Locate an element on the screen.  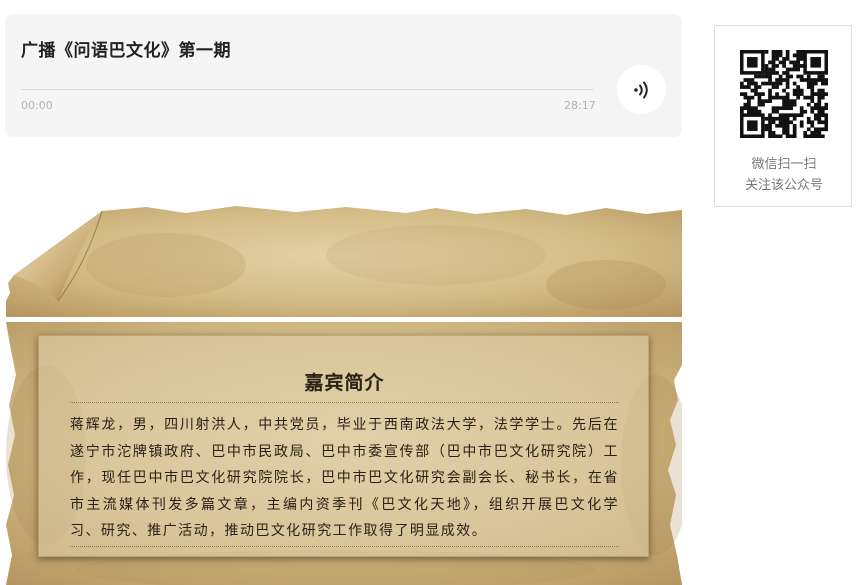
guest-intro-title: 嘉宾简介 is located at coordinates (344, 383).